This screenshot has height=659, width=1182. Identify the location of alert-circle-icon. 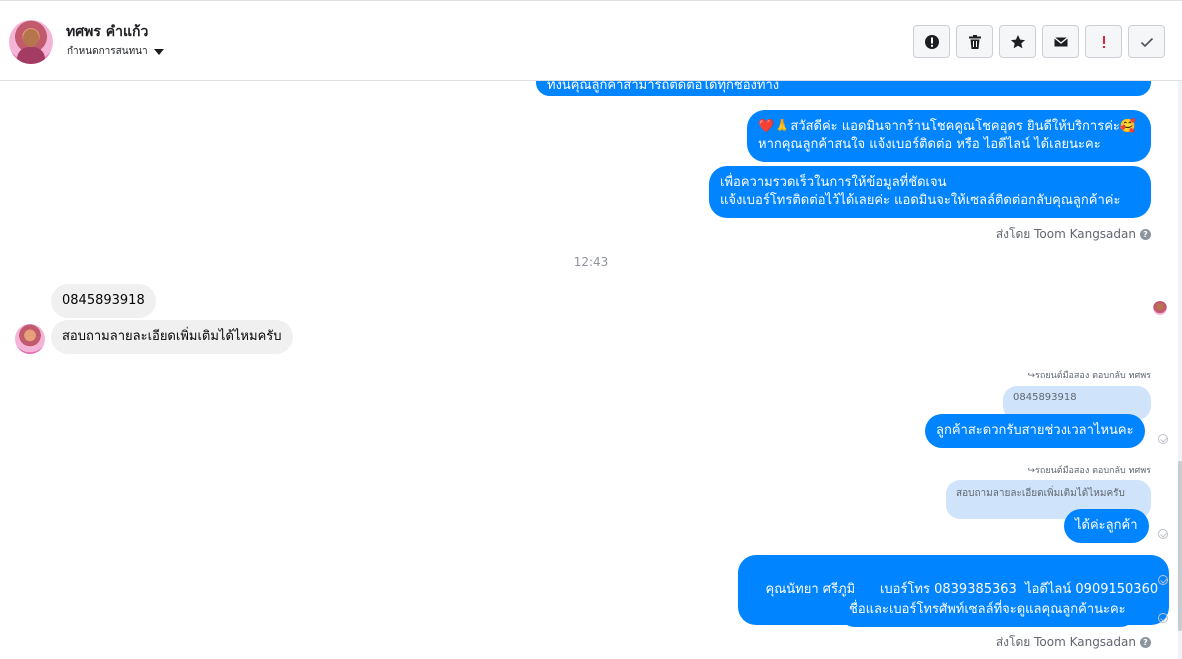
(931, 41).